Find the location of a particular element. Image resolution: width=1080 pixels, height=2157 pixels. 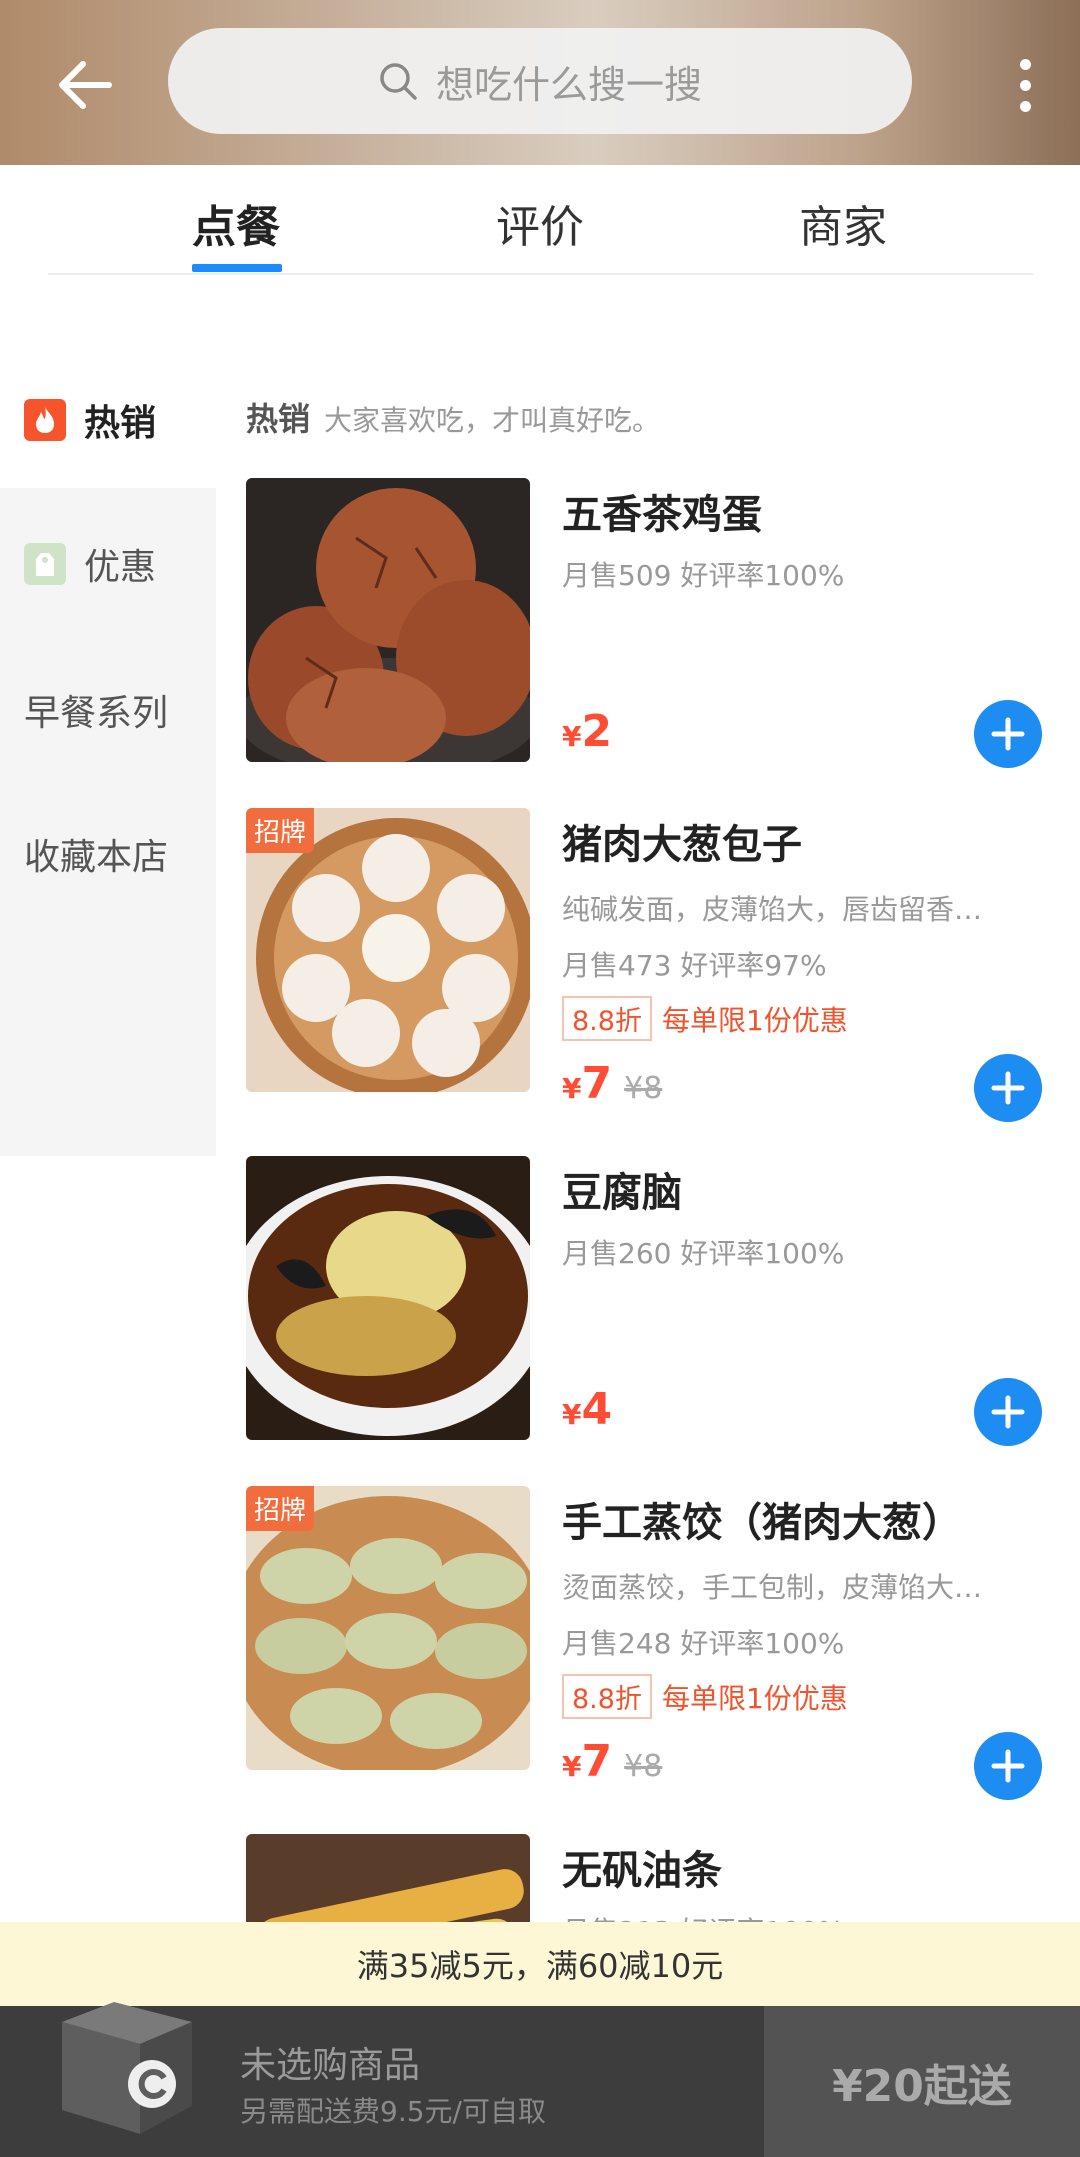

sidebar-item-breakfast: 早餐系列 is located at coordinates (96, 710).